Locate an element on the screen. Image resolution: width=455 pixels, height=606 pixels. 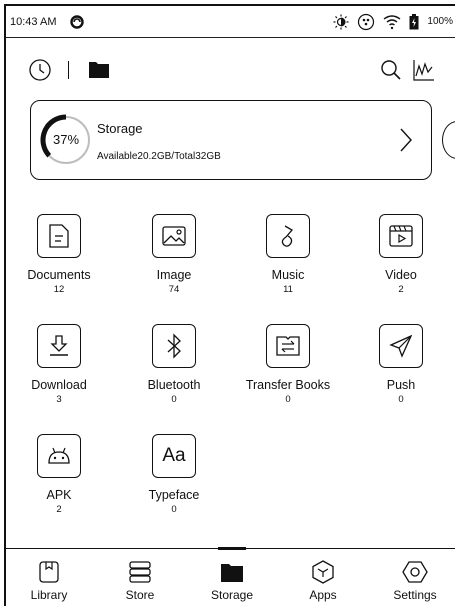
status-time: 10:43 AM is located at coordinates (33, 21).